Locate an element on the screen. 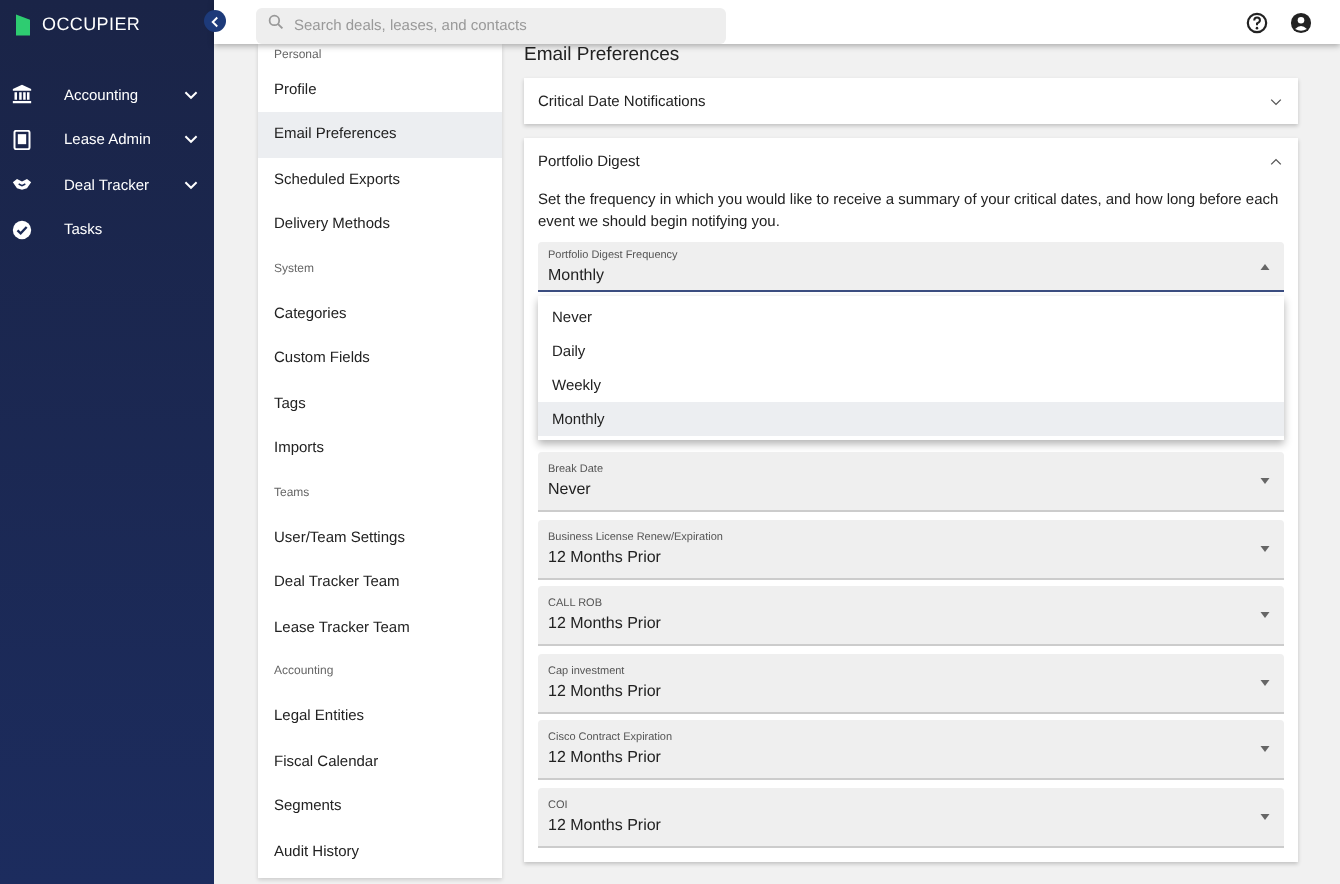  brand-name: OCCUPIER is located at coordinates (91, 24).